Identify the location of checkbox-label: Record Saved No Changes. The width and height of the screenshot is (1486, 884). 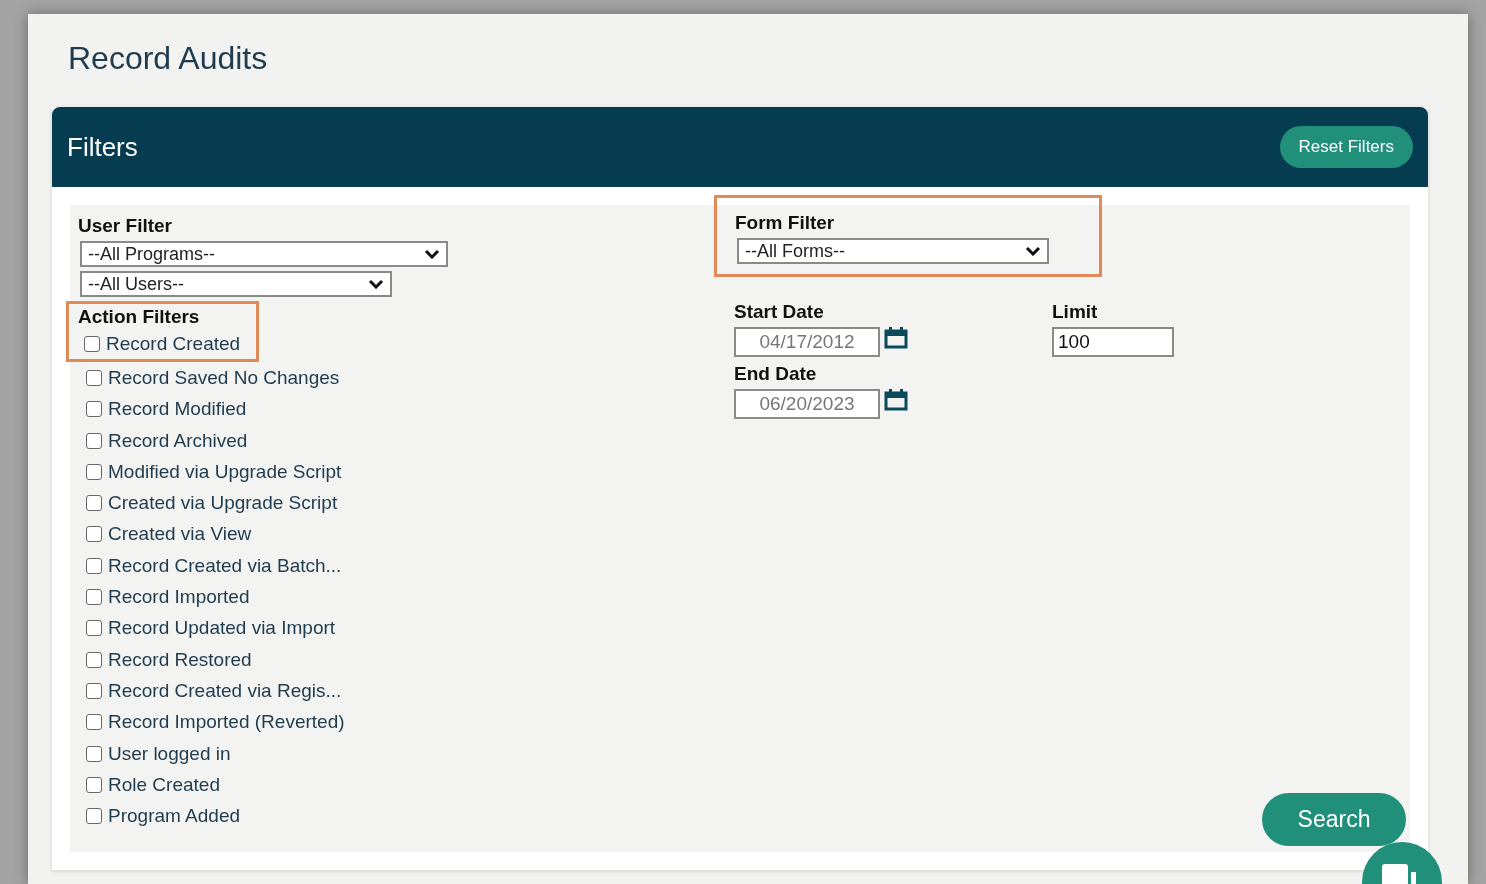
(224, 377).